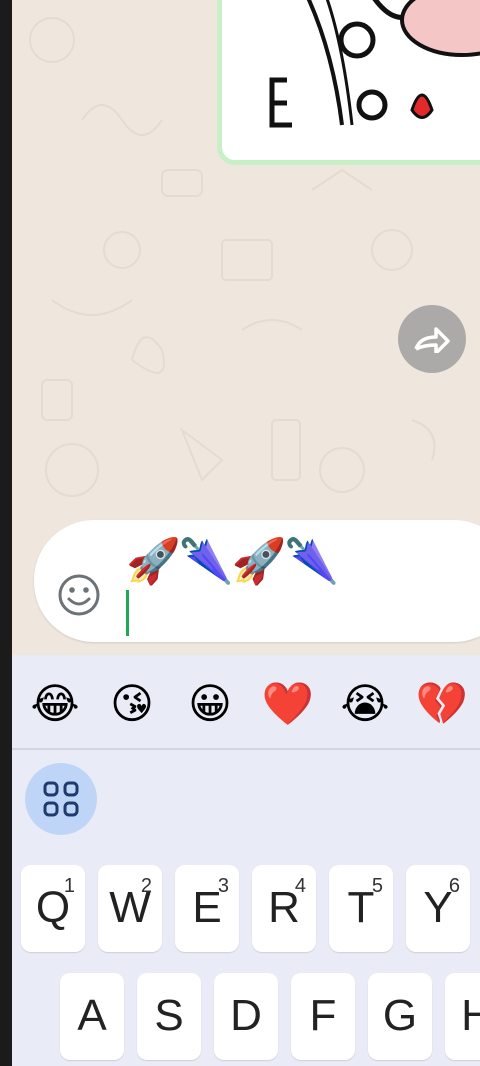  I want to click on key-letter: E, so click(207, 907).